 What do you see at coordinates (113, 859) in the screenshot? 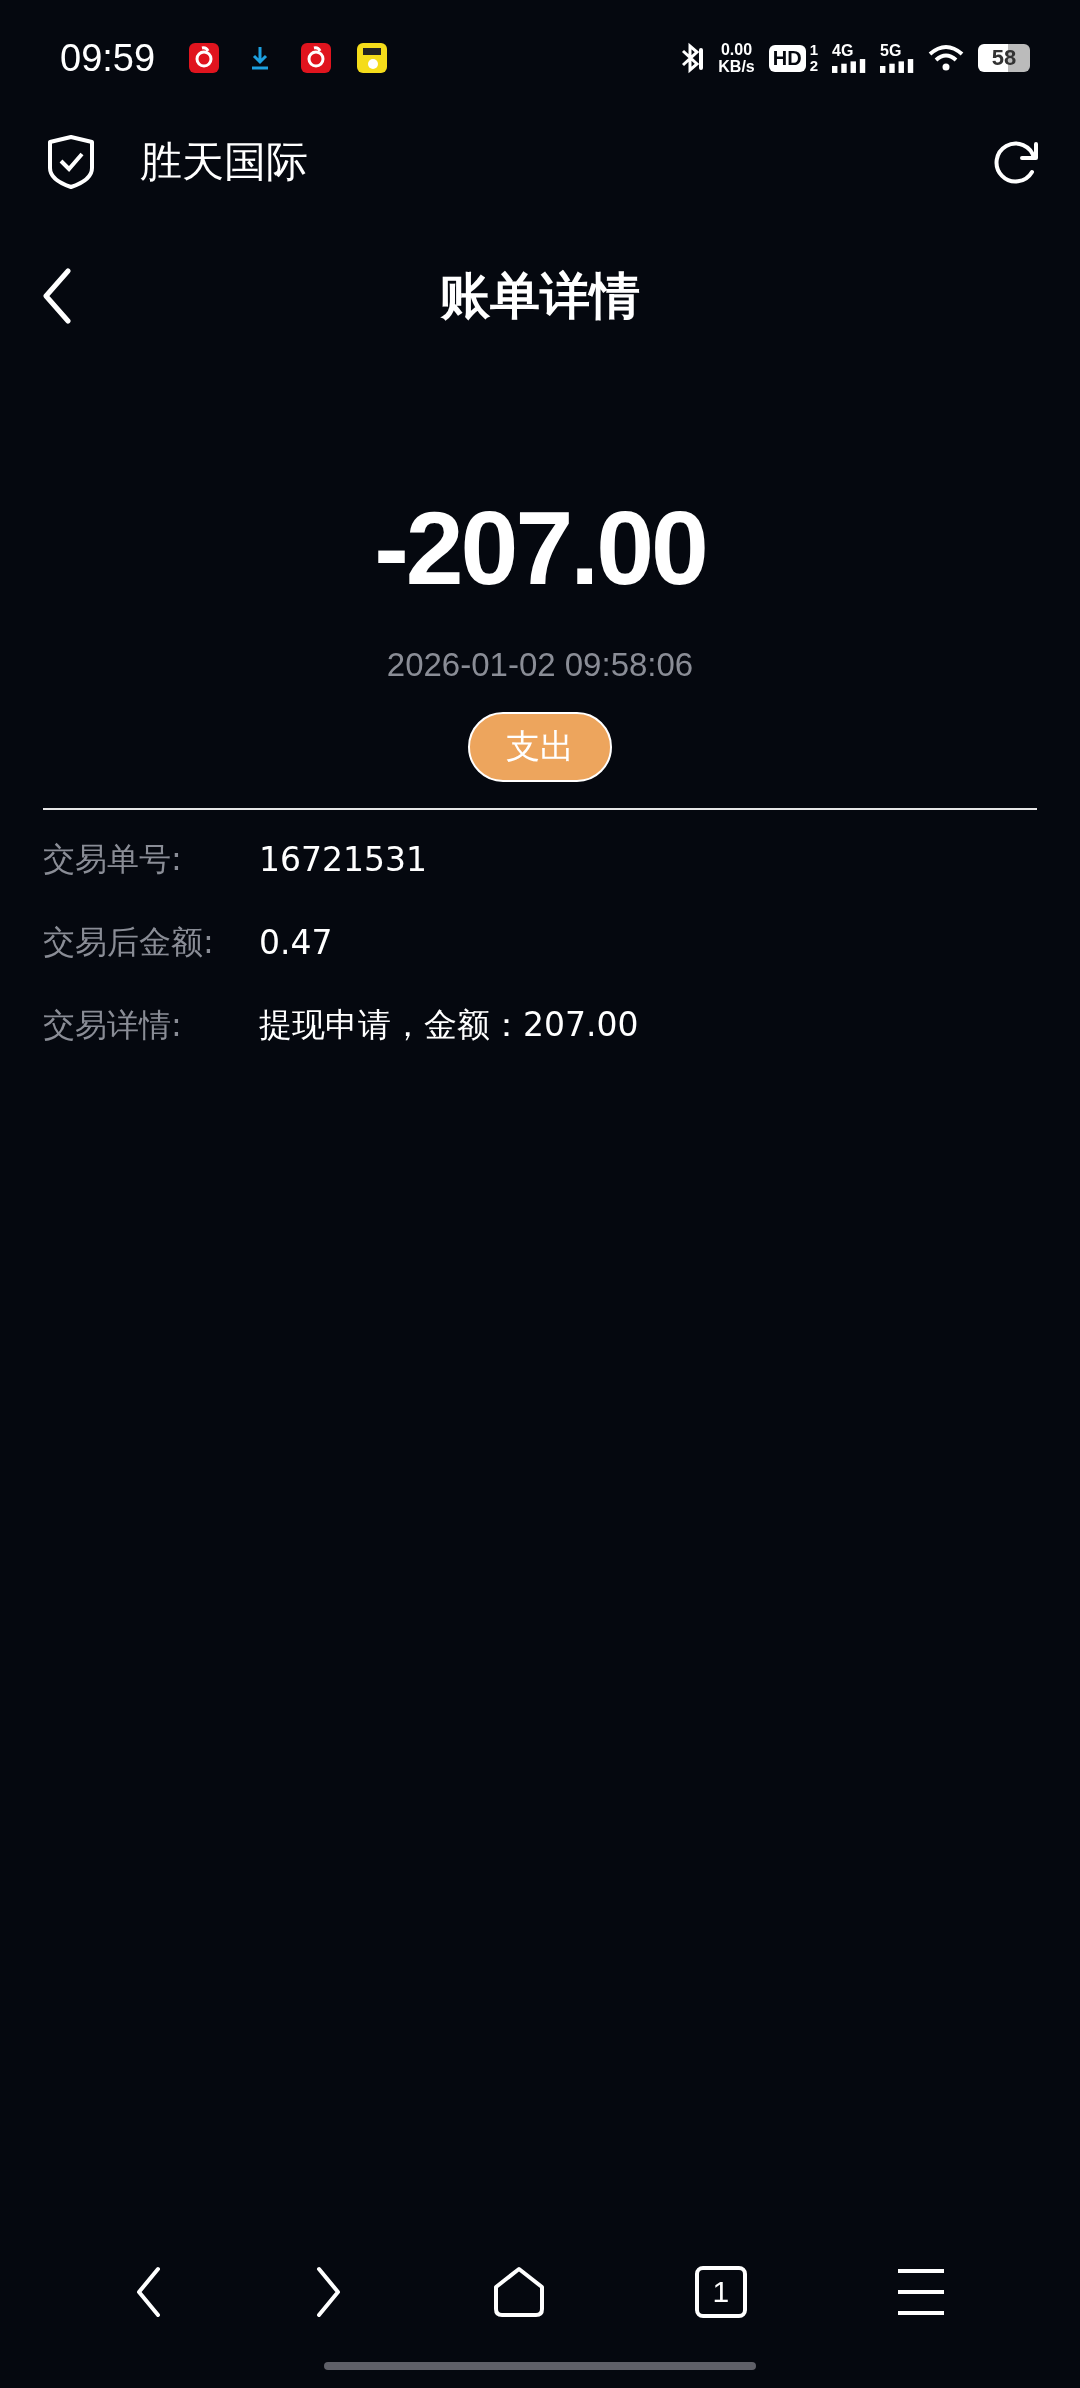
I see `detail-label: 交易单号:` at bounding box center [113, 859].